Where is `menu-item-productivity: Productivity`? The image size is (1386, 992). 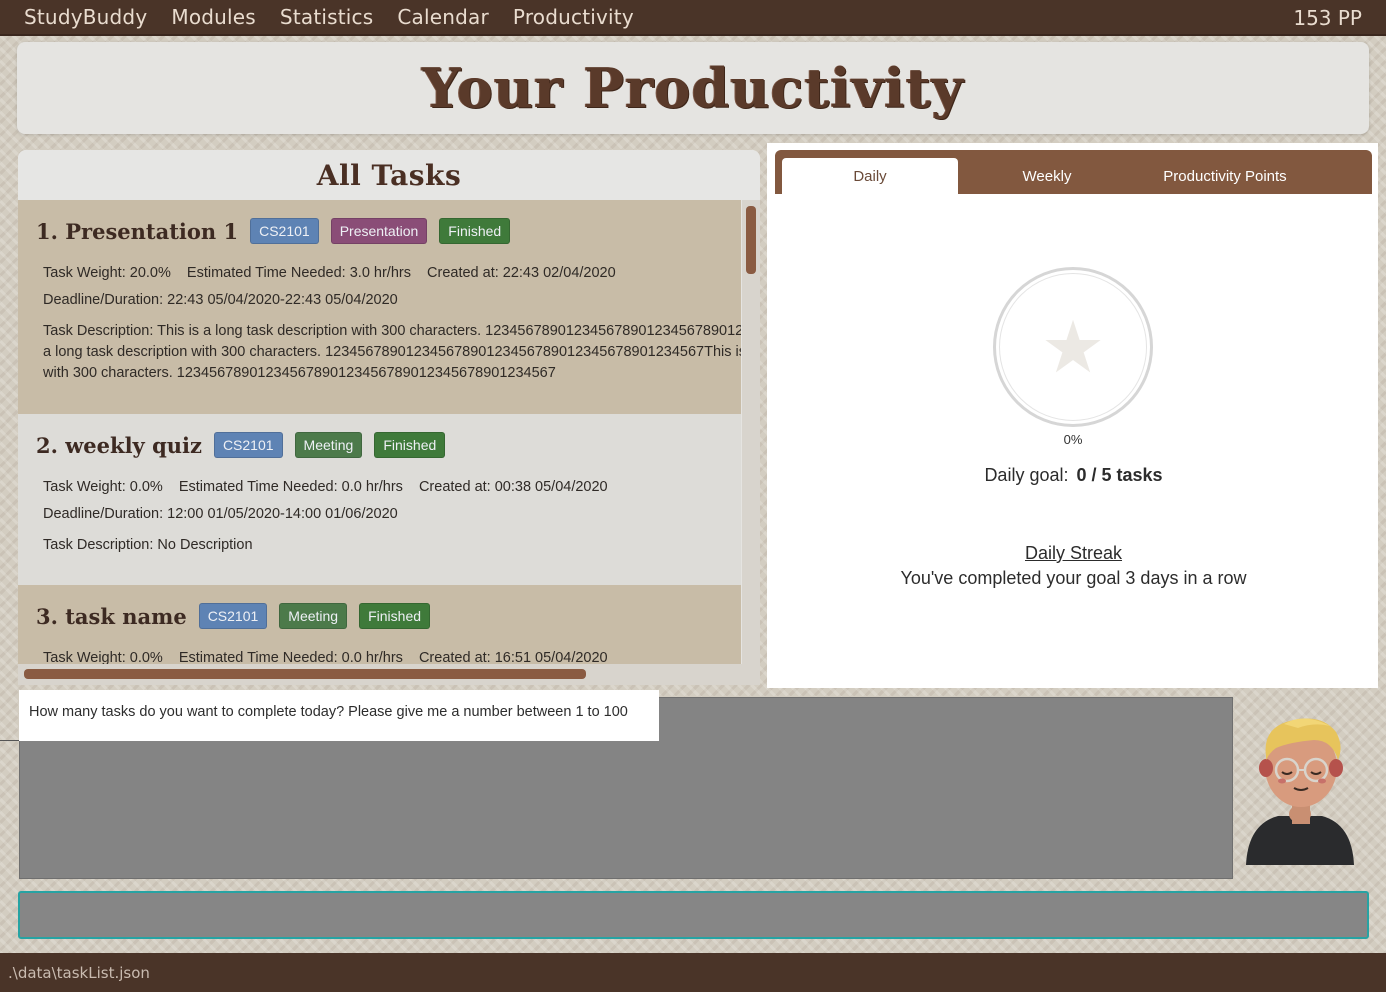 menu-item-productivity: Productivity is located at coordinates (573, 17).